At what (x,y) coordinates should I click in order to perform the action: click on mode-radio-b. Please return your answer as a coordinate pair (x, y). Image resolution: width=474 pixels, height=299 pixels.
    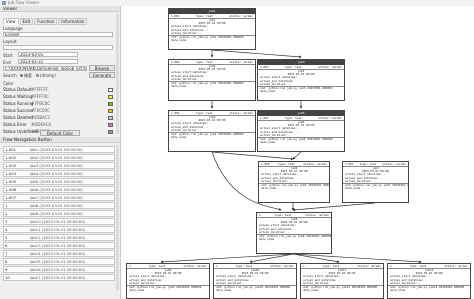
    Looking at the image, I should click on (37, 75).